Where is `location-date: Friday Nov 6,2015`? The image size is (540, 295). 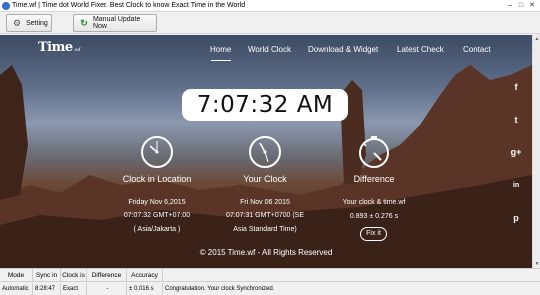
location-date: Friday Nov 6,2015 is located at coordinates (157, 202).